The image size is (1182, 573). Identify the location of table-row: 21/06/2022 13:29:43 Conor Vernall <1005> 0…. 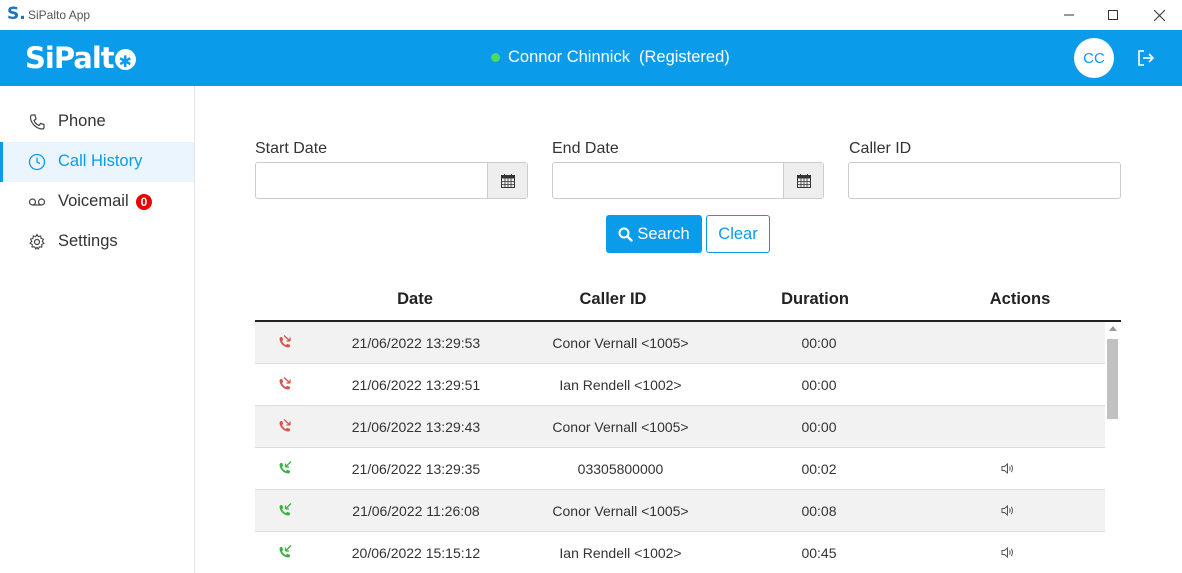
(680, 427).